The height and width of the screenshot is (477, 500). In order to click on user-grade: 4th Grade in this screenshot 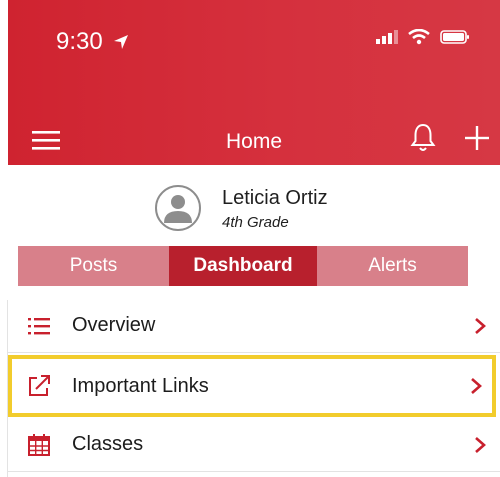, I will do `click(255, 222)`.